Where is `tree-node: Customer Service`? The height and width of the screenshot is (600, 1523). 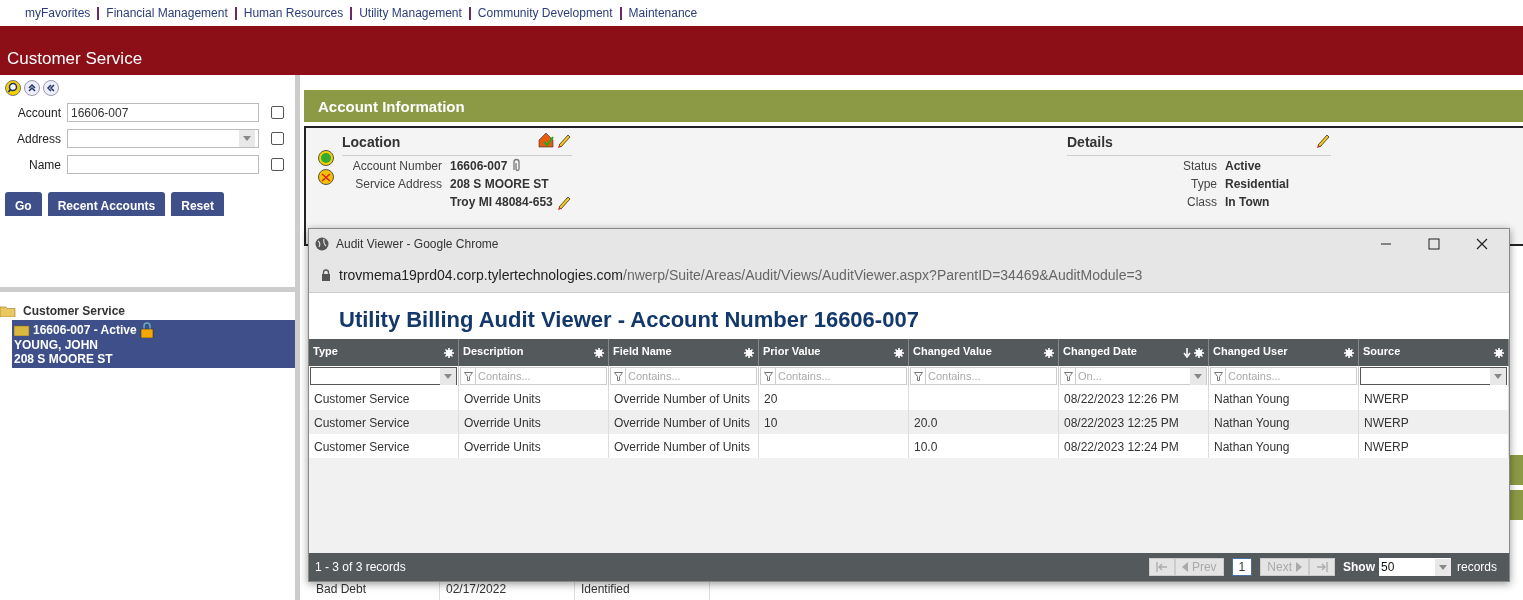 tree-node: Customer Service is located at coordinates (74, 311).